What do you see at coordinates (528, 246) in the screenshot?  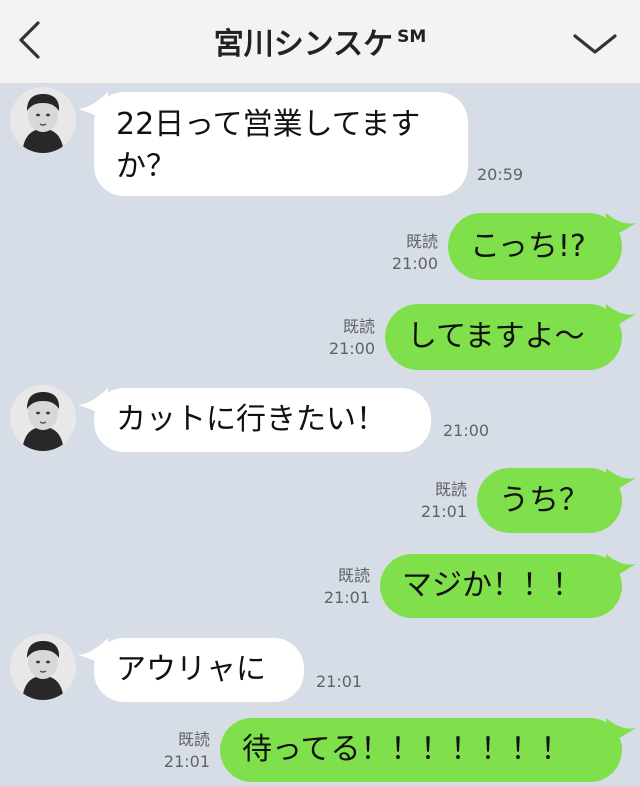 I see `message-text: こっち!?` at bounding box center [528, 246].